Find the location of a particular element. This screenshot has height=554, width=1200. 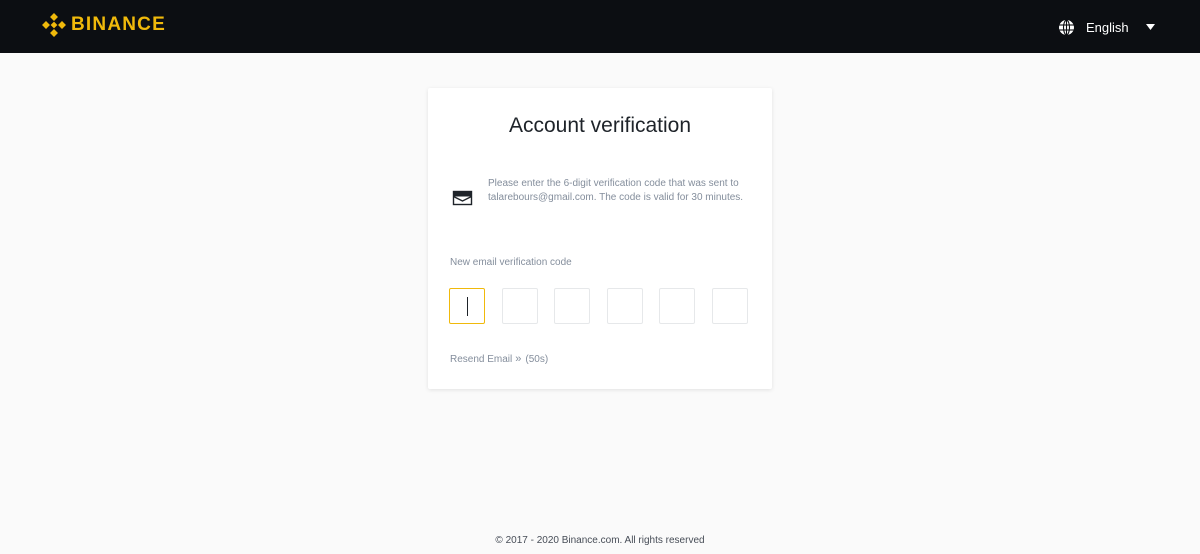

text-cursor is located at coordinates (467, 306).